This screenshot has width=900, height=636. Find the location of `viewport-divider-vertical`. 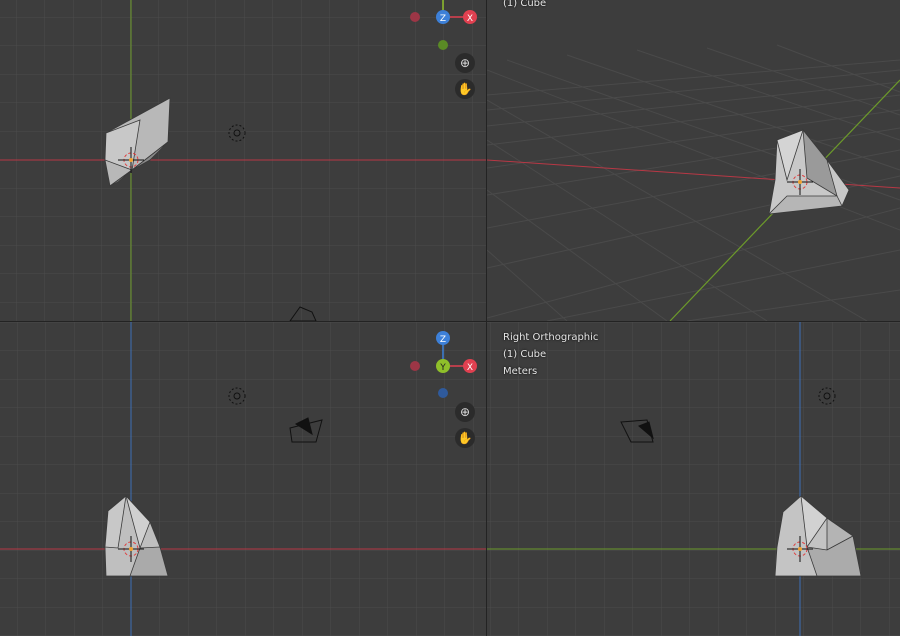

viewport-divider-vertical is located at coordinates (486, 318).